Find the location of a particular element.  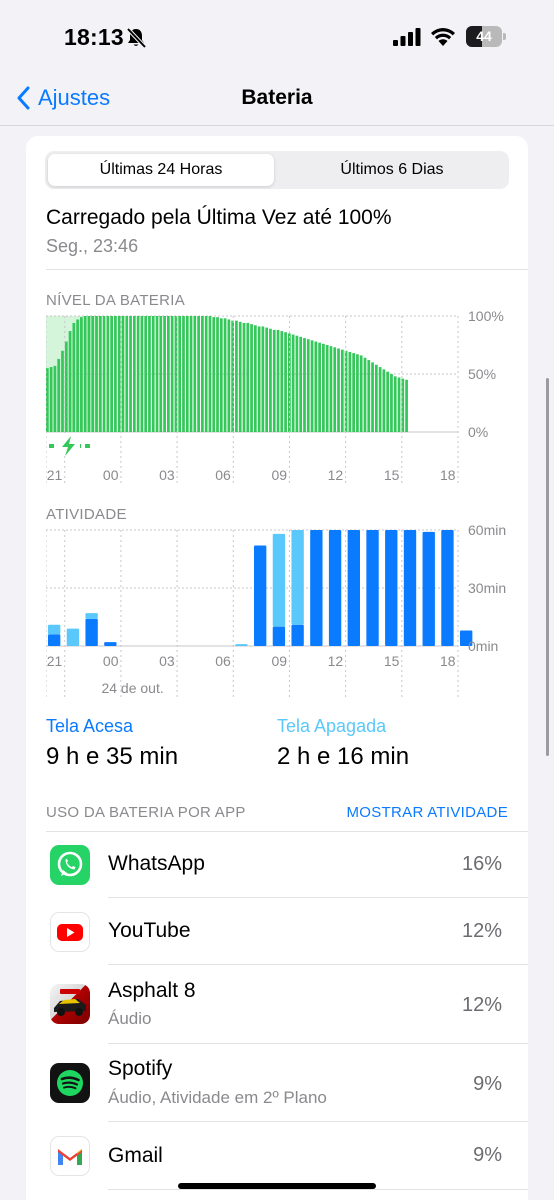

app-row-youtube: YouTube 12% is located at coordinates (277, 931).